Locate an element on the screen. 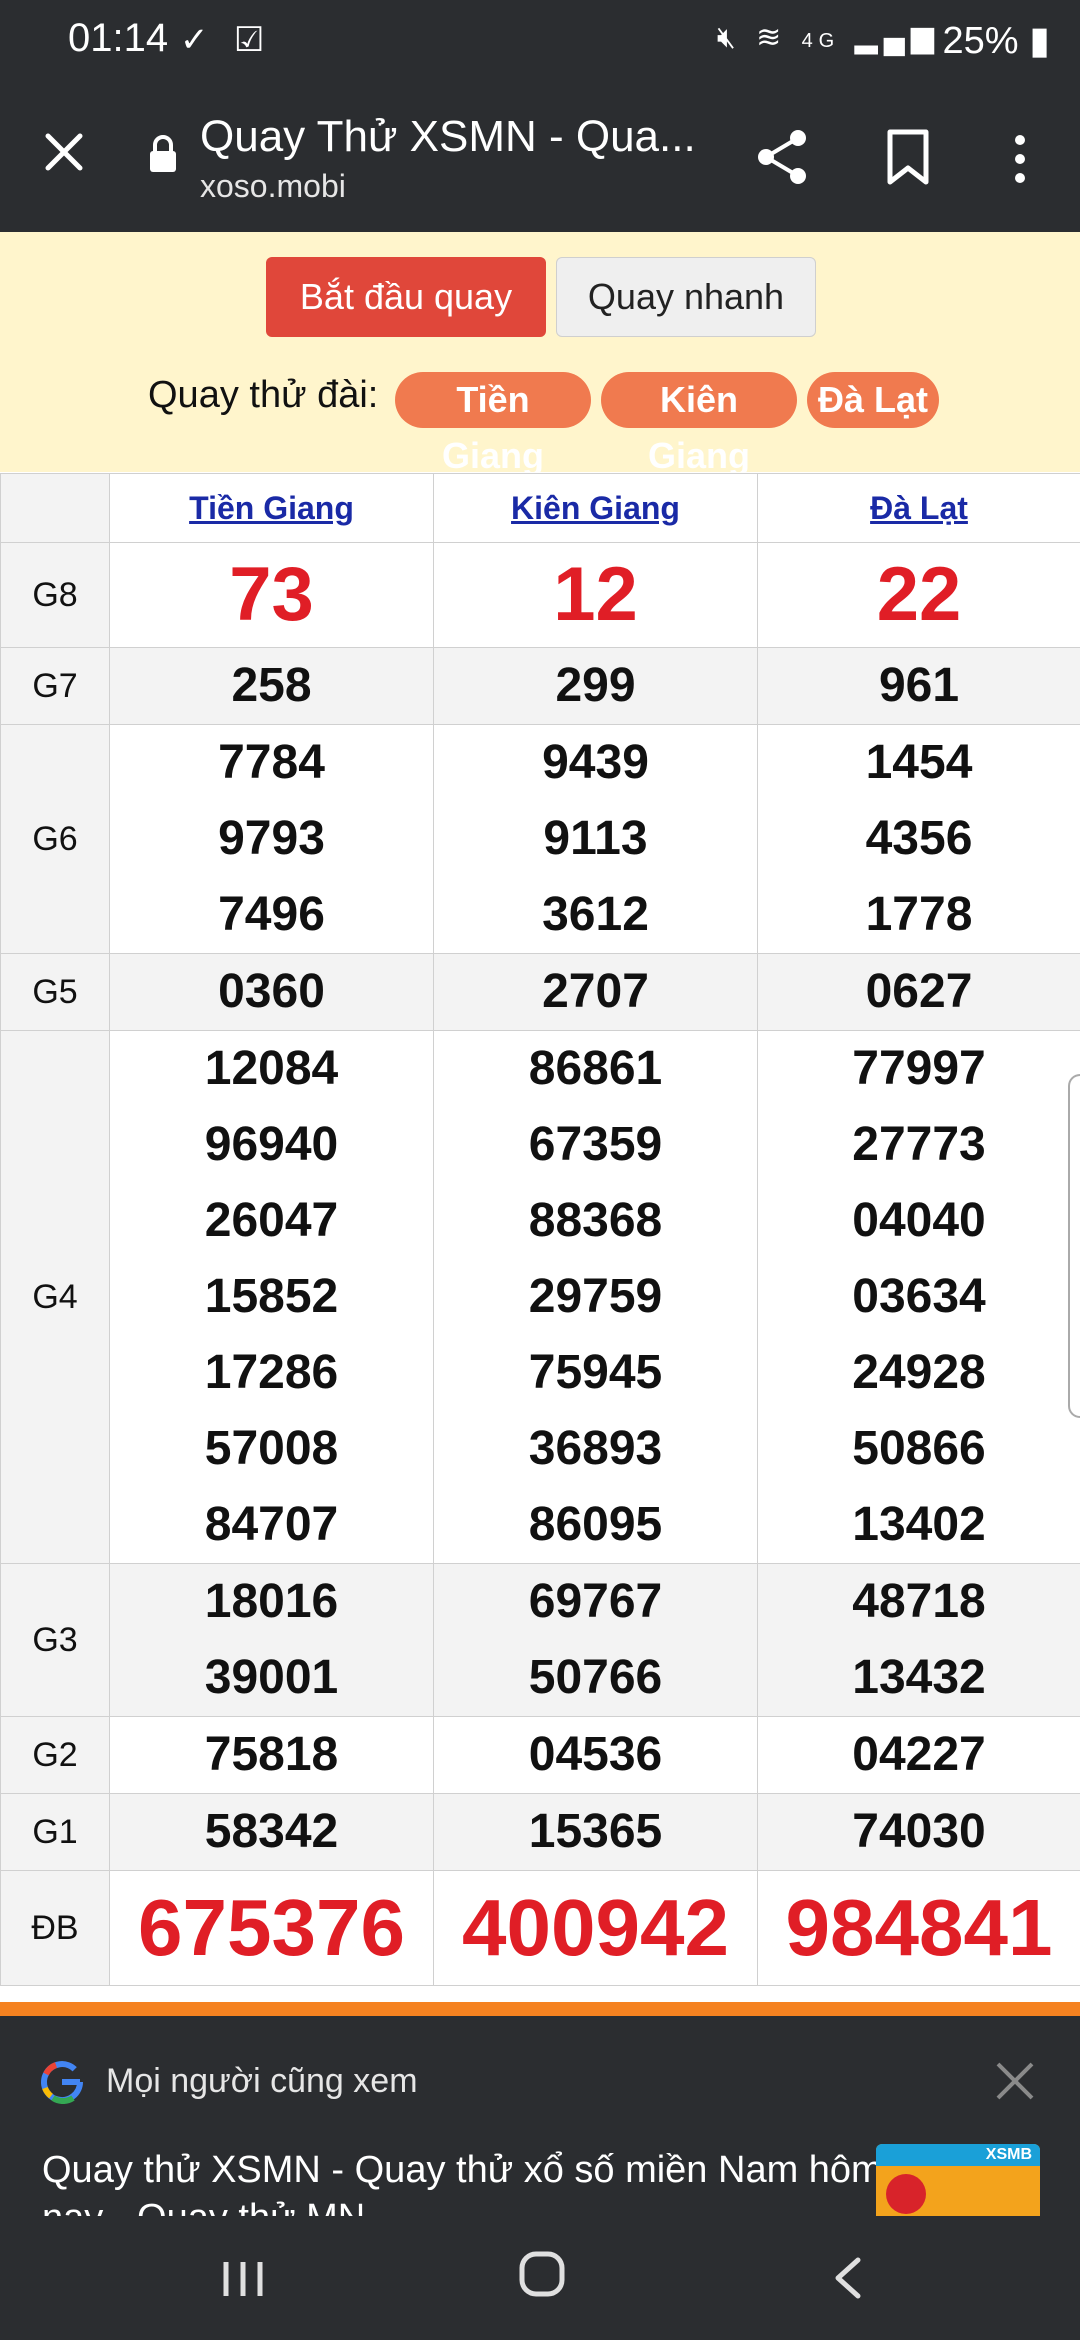  prize-label: G5 is located at coordinates (55, 992).